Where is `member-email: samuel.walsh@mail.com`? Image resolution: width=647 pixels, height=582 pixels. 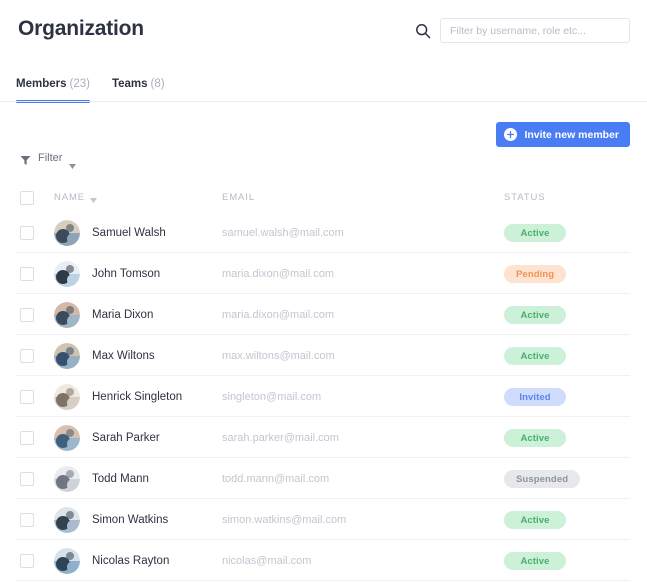
member-email: samuel.walsh@mail.com is located at coordinates (283, 232).